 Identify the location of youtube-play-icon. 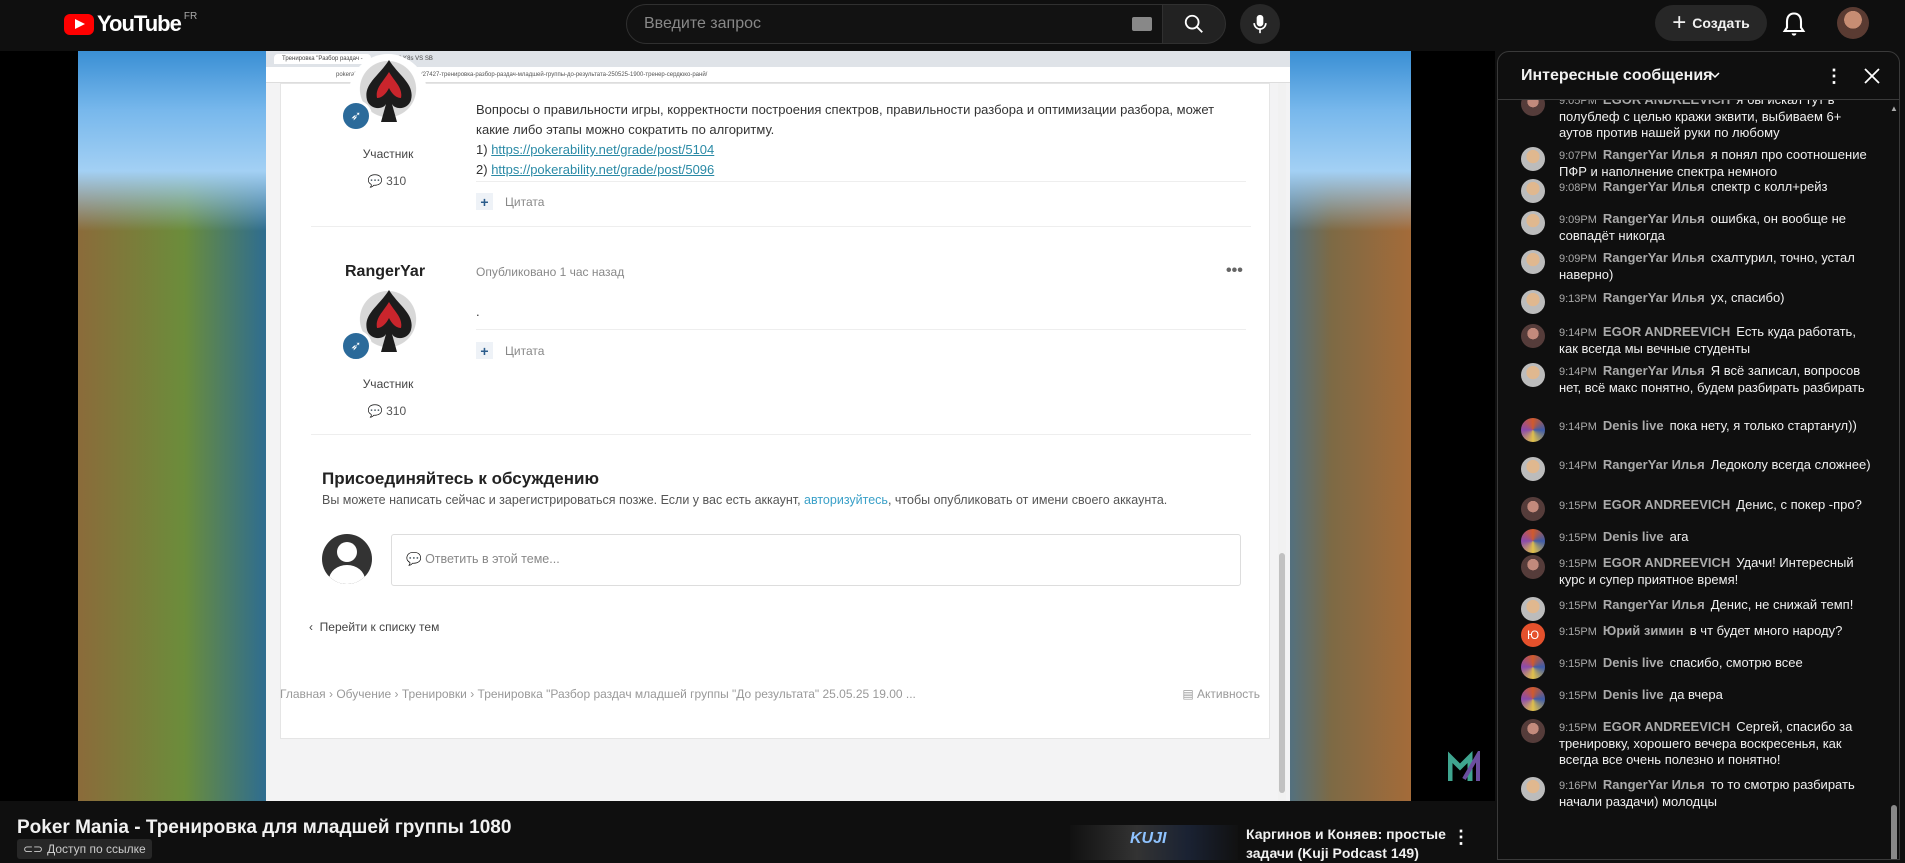
(79, 24).